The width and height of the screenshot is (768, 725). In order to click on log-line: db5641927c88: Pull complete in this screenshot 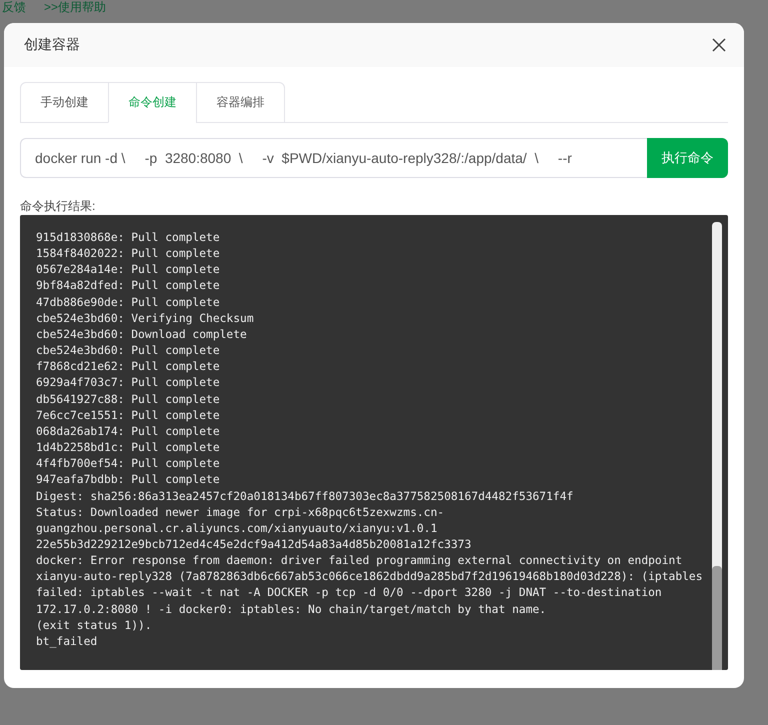, I will do `click(128, 400)`.